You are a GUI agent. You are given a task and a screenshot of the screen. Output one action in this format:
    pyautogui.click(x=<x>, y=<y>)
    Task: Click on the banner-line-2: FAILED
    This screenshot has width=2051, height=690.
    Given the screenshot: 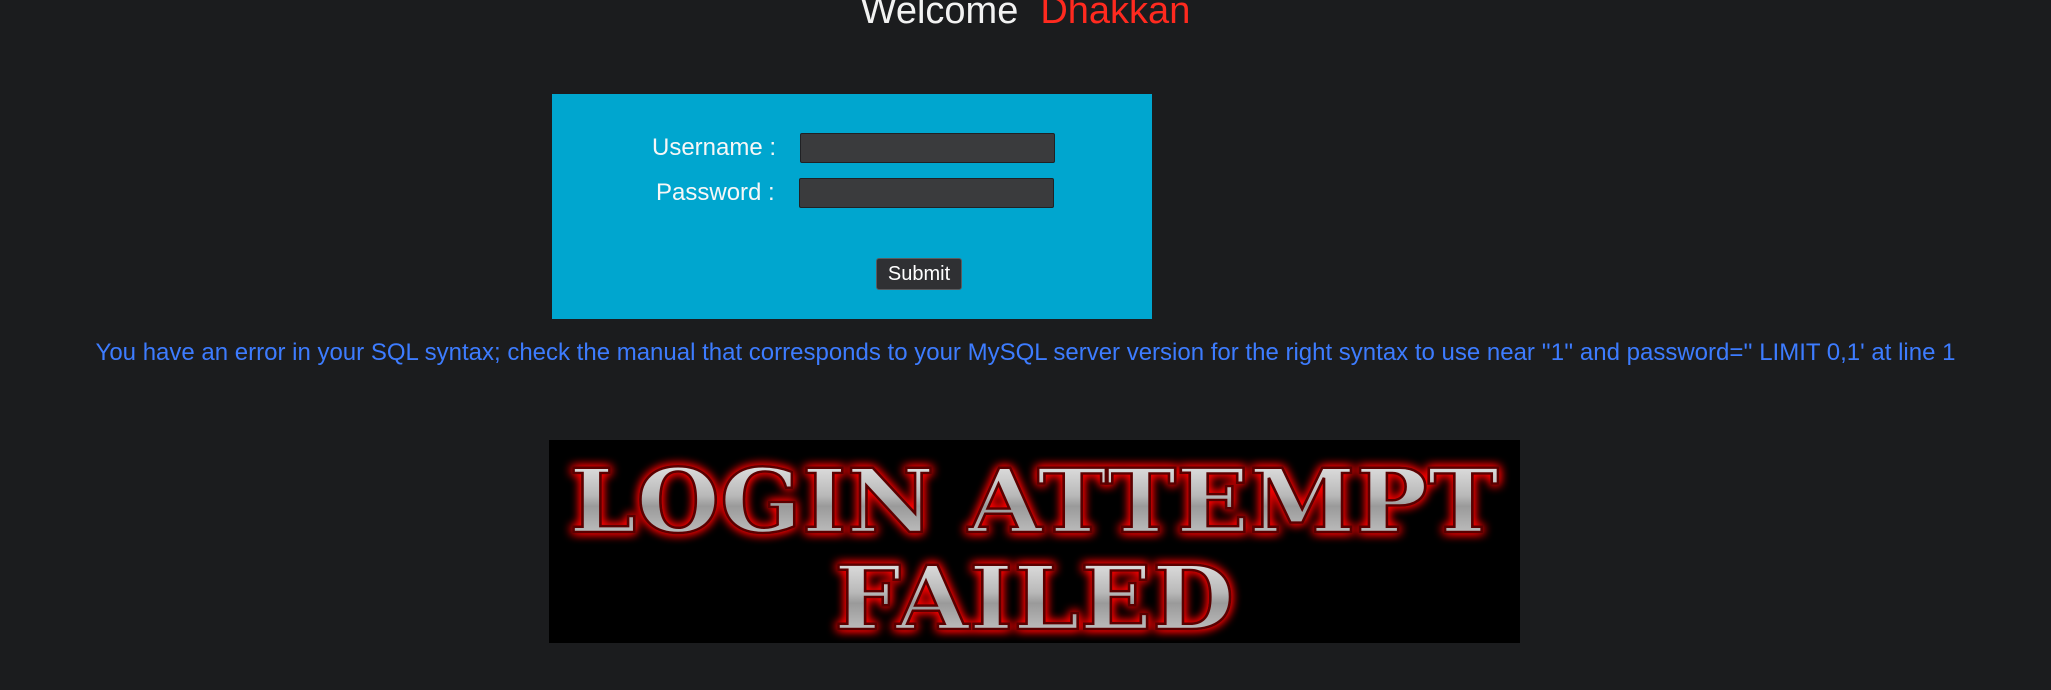 What is the action you would take?
    pyautogui.click(x=1034, y=594)
    